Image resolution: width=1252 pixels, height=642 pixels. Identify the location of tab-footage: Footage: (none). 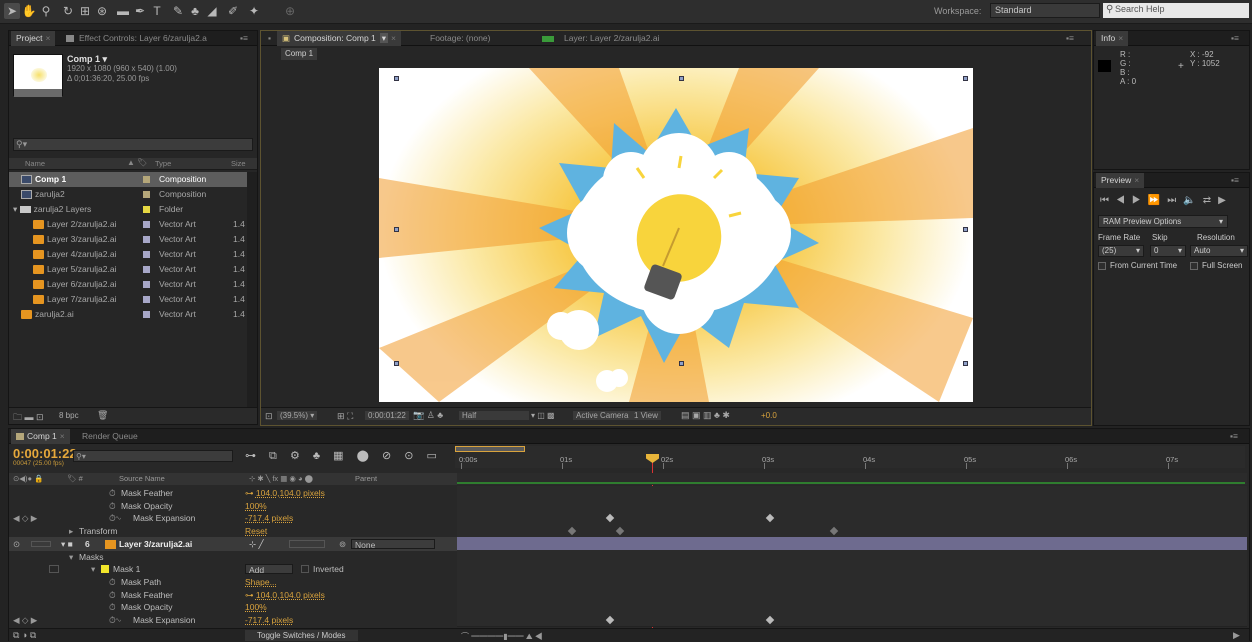
(460, 38).